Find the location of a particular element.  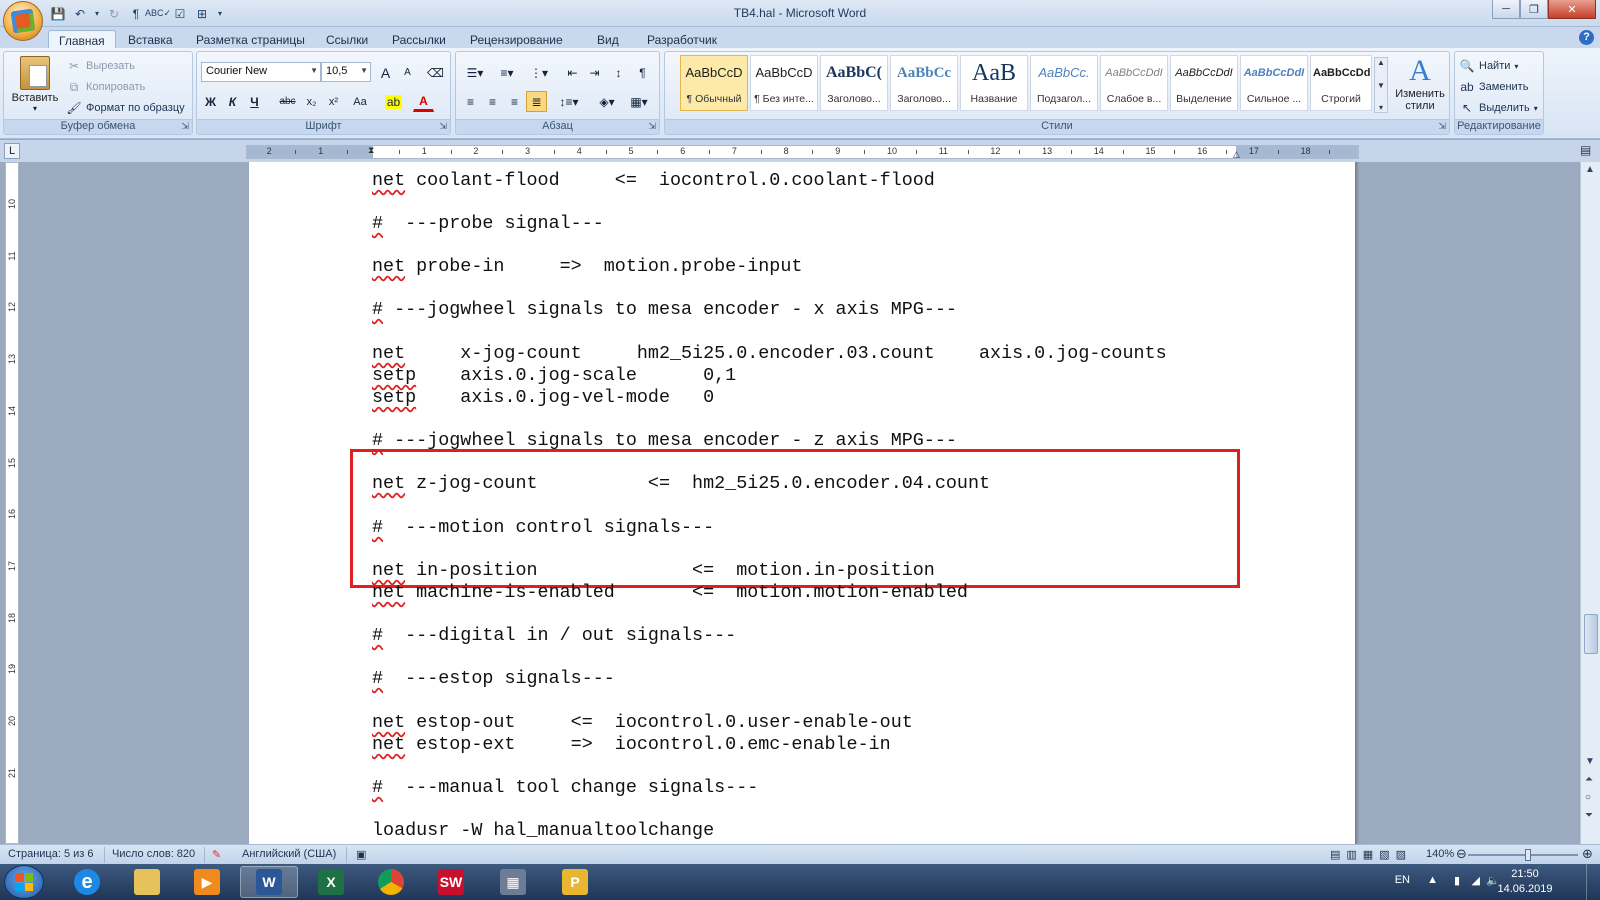

clock: 21:50 14.06.2019 is located at coordinates (1525, 882).